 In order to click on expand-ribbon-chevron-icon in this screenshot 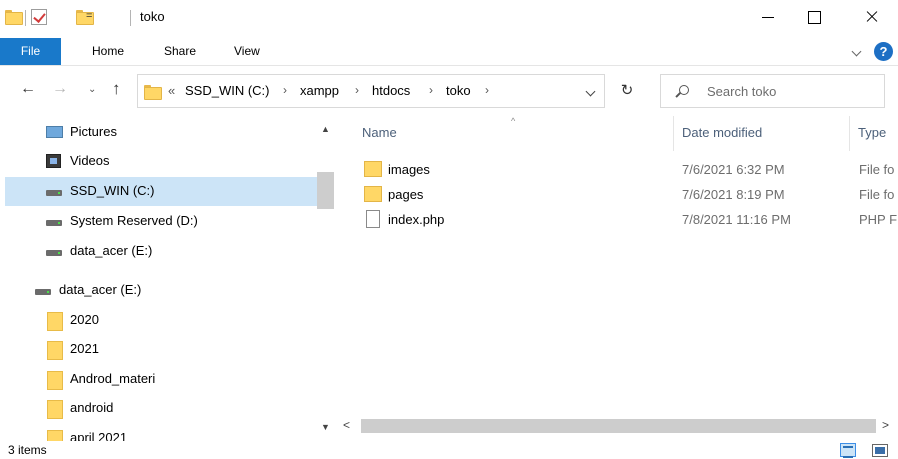, I will do `click(856, 51)`.